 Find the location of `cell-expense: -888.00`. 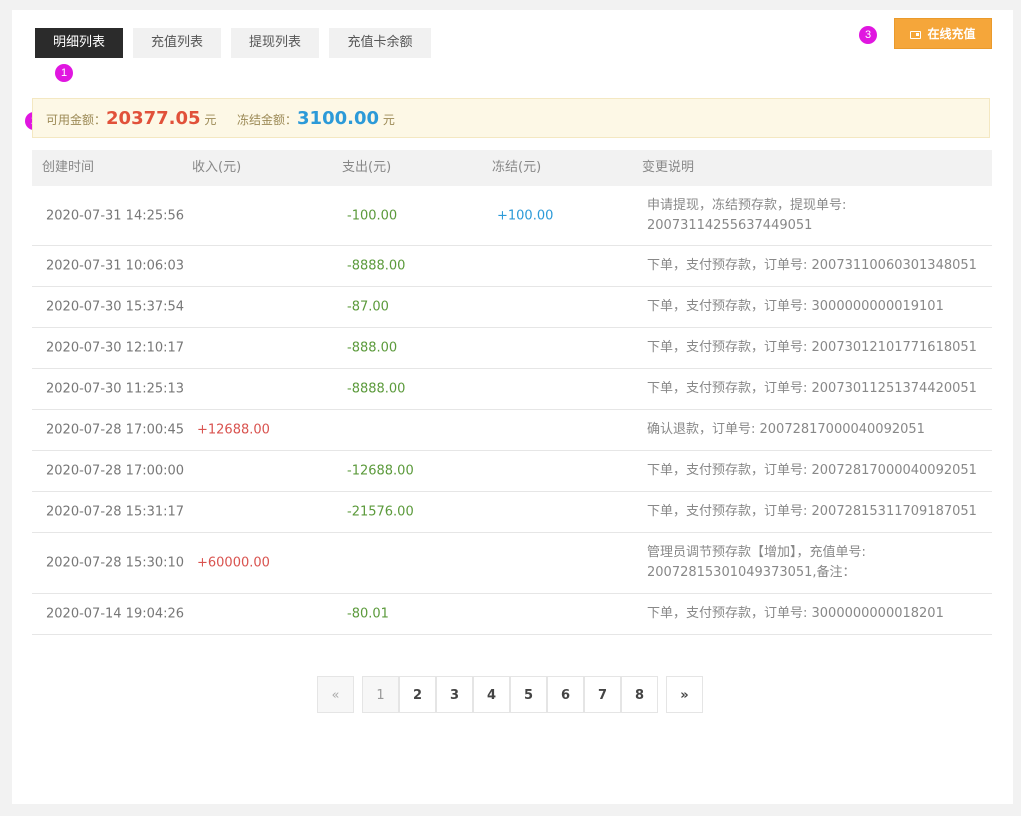

cell-expense: -888.00 is located at coordinates (372, 348).